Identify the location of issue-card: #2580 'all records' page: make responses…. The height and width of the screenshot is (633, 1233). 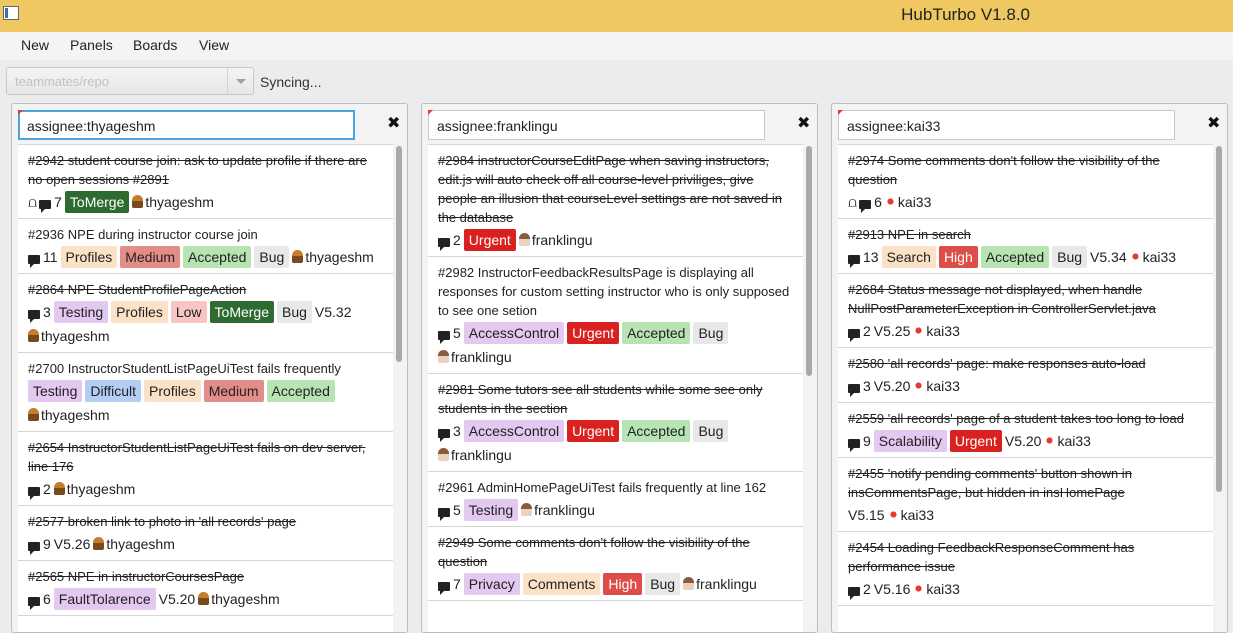
(1025, 375).